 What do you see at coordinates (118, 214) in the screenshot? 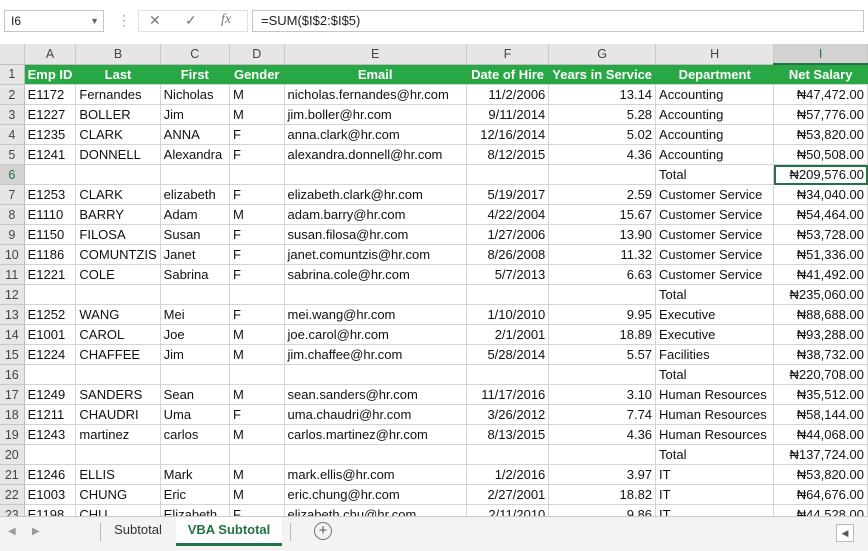
I see `cell-b: BARRY` at bounding box center [118, 214].